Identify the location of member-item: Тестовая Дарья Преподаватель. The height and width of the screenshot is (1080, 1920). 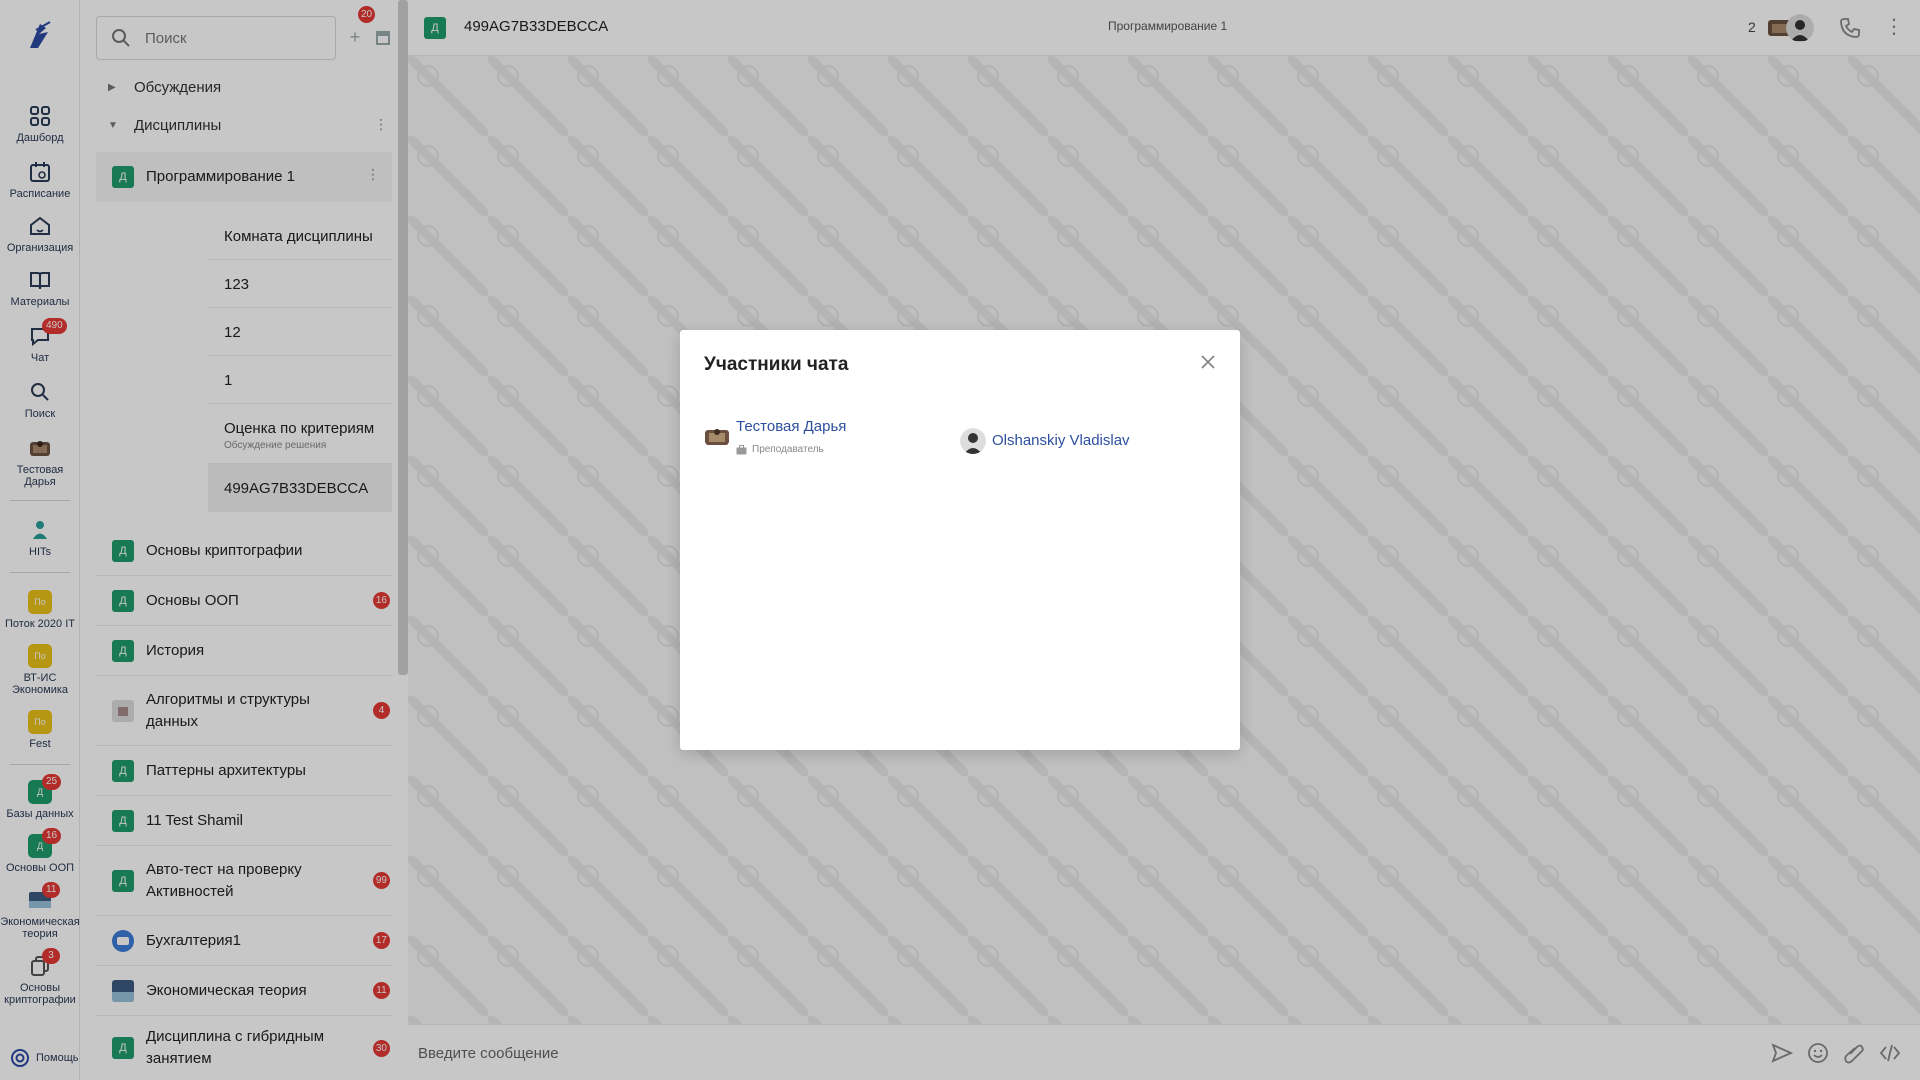
(775, 436).